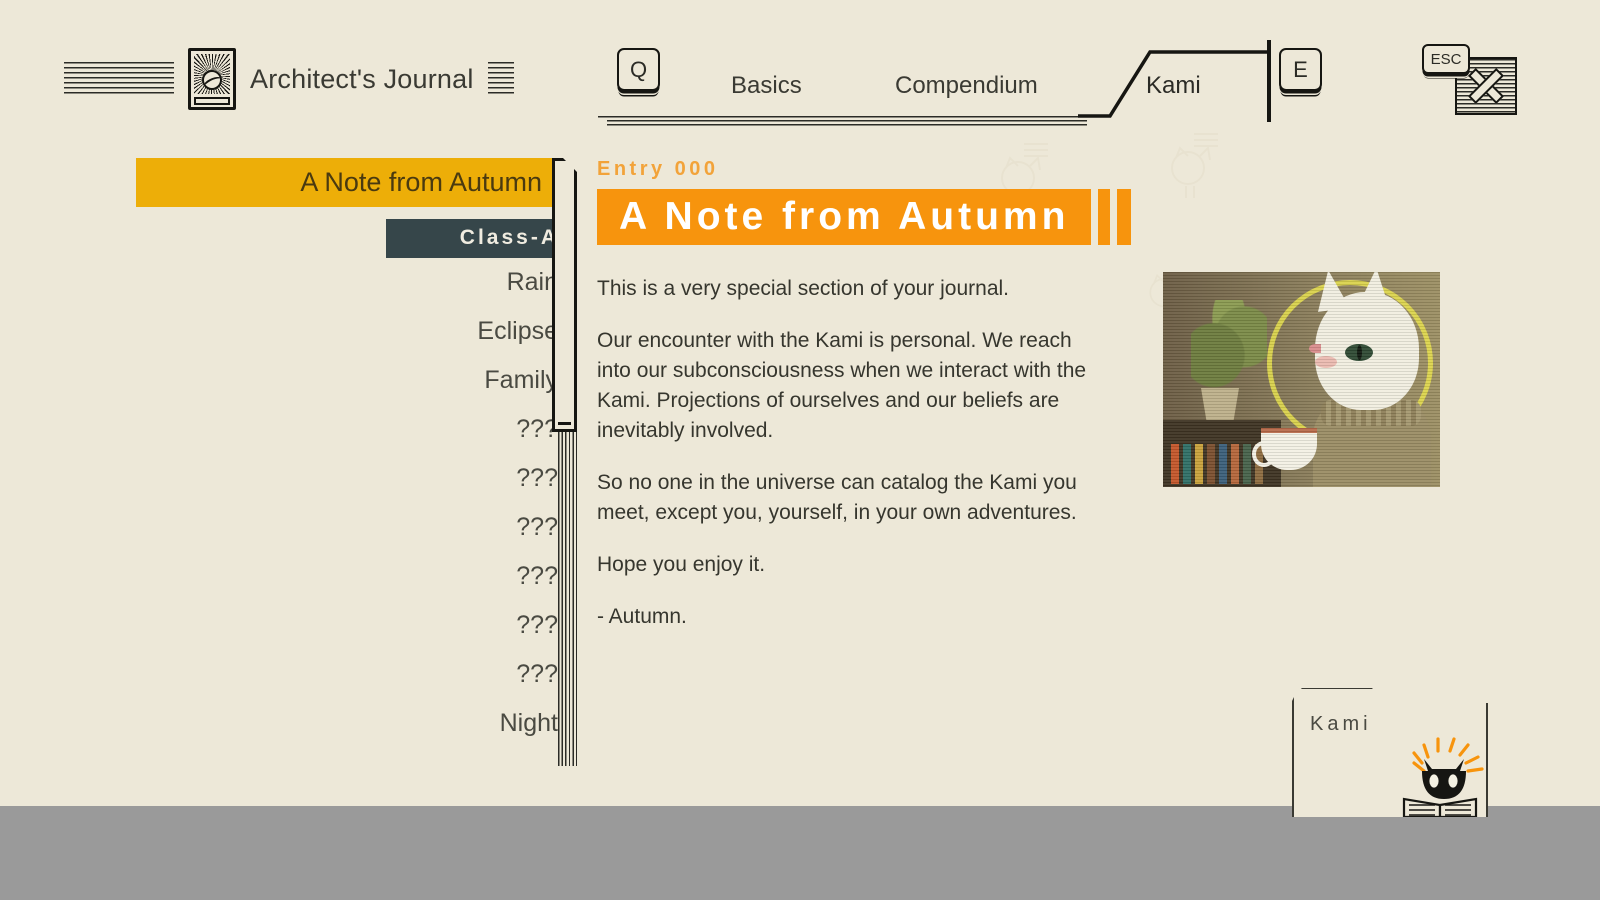 This screenshot has width=1600, height=900. Describe the element at coordinates (1341, 724) in the screenshot. I see `folder-label: Kami` at that location.